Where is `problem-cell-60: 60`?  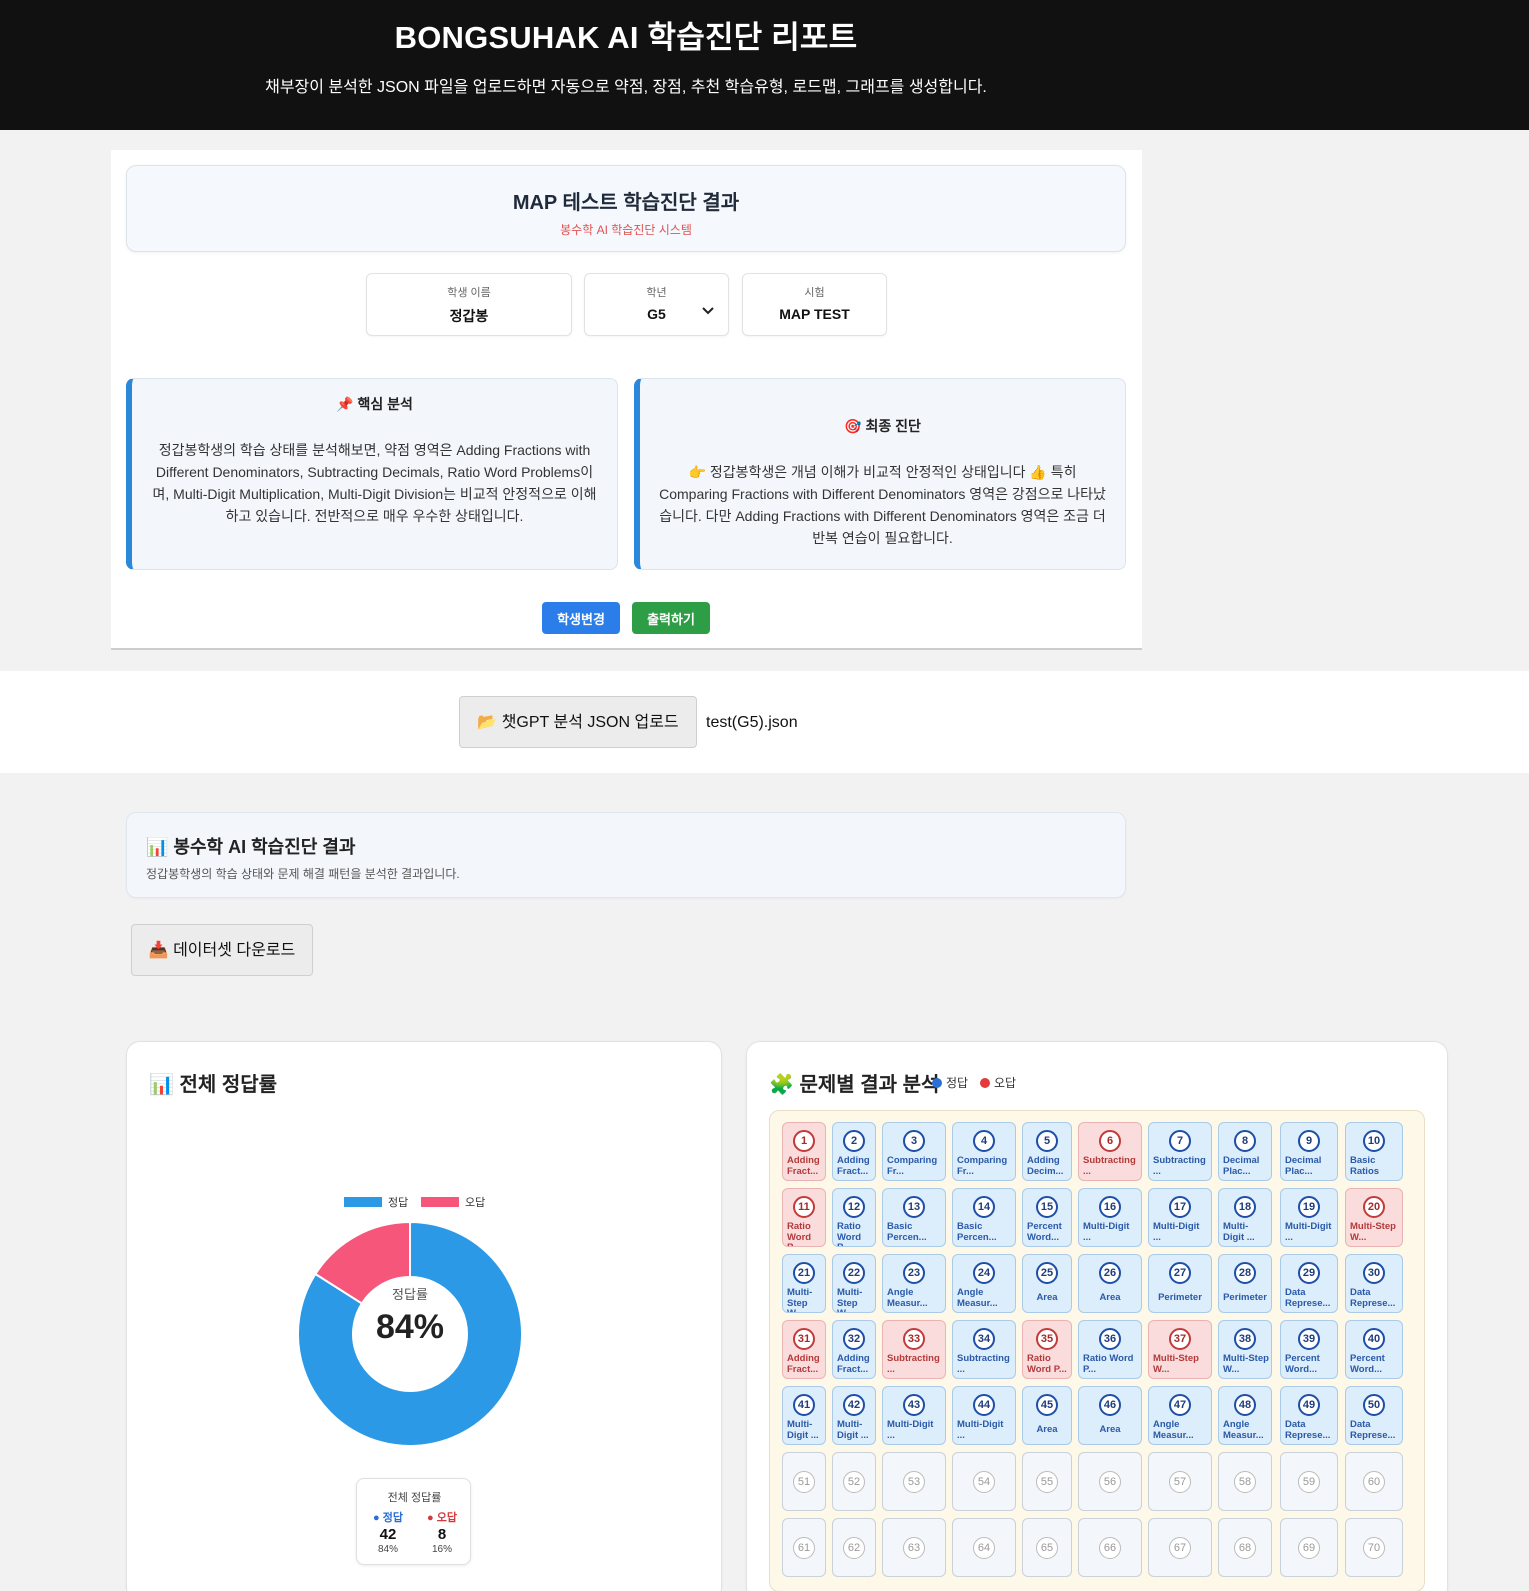
problem-cell-60: 60 is located at coordinates (1374, 1481).